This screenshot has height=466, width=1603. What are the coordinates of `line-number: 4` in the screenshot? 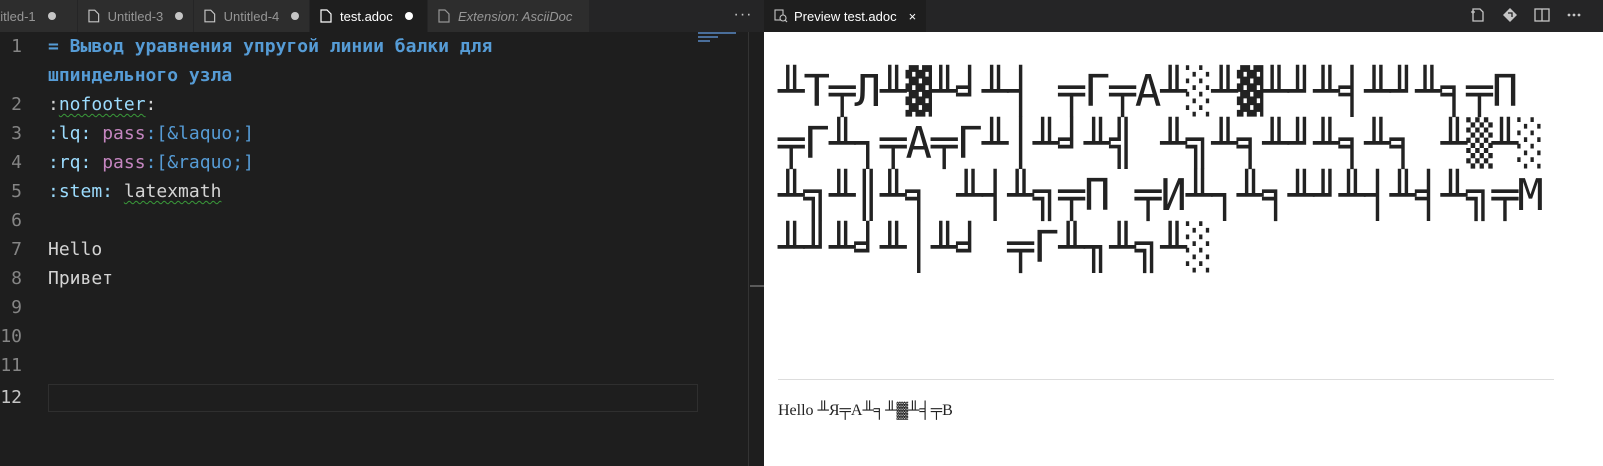 It's located at (16, 162).